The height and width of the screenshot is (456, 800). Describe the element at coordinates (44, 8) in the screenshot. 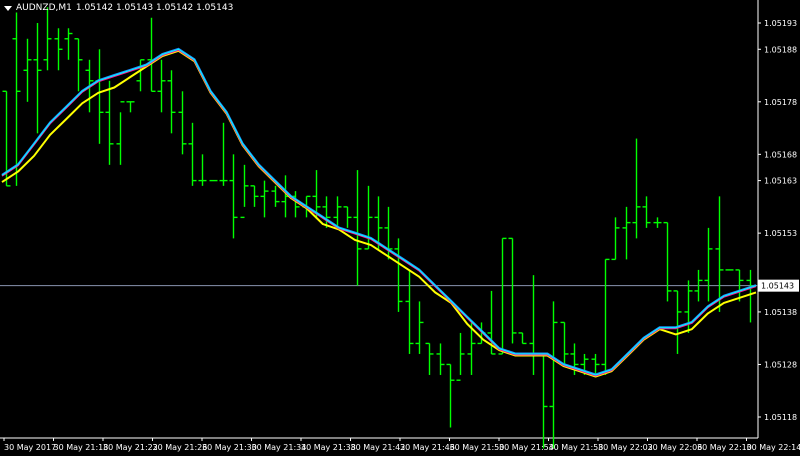

I see `symbol-label: AUDNZD,M1` at that location.